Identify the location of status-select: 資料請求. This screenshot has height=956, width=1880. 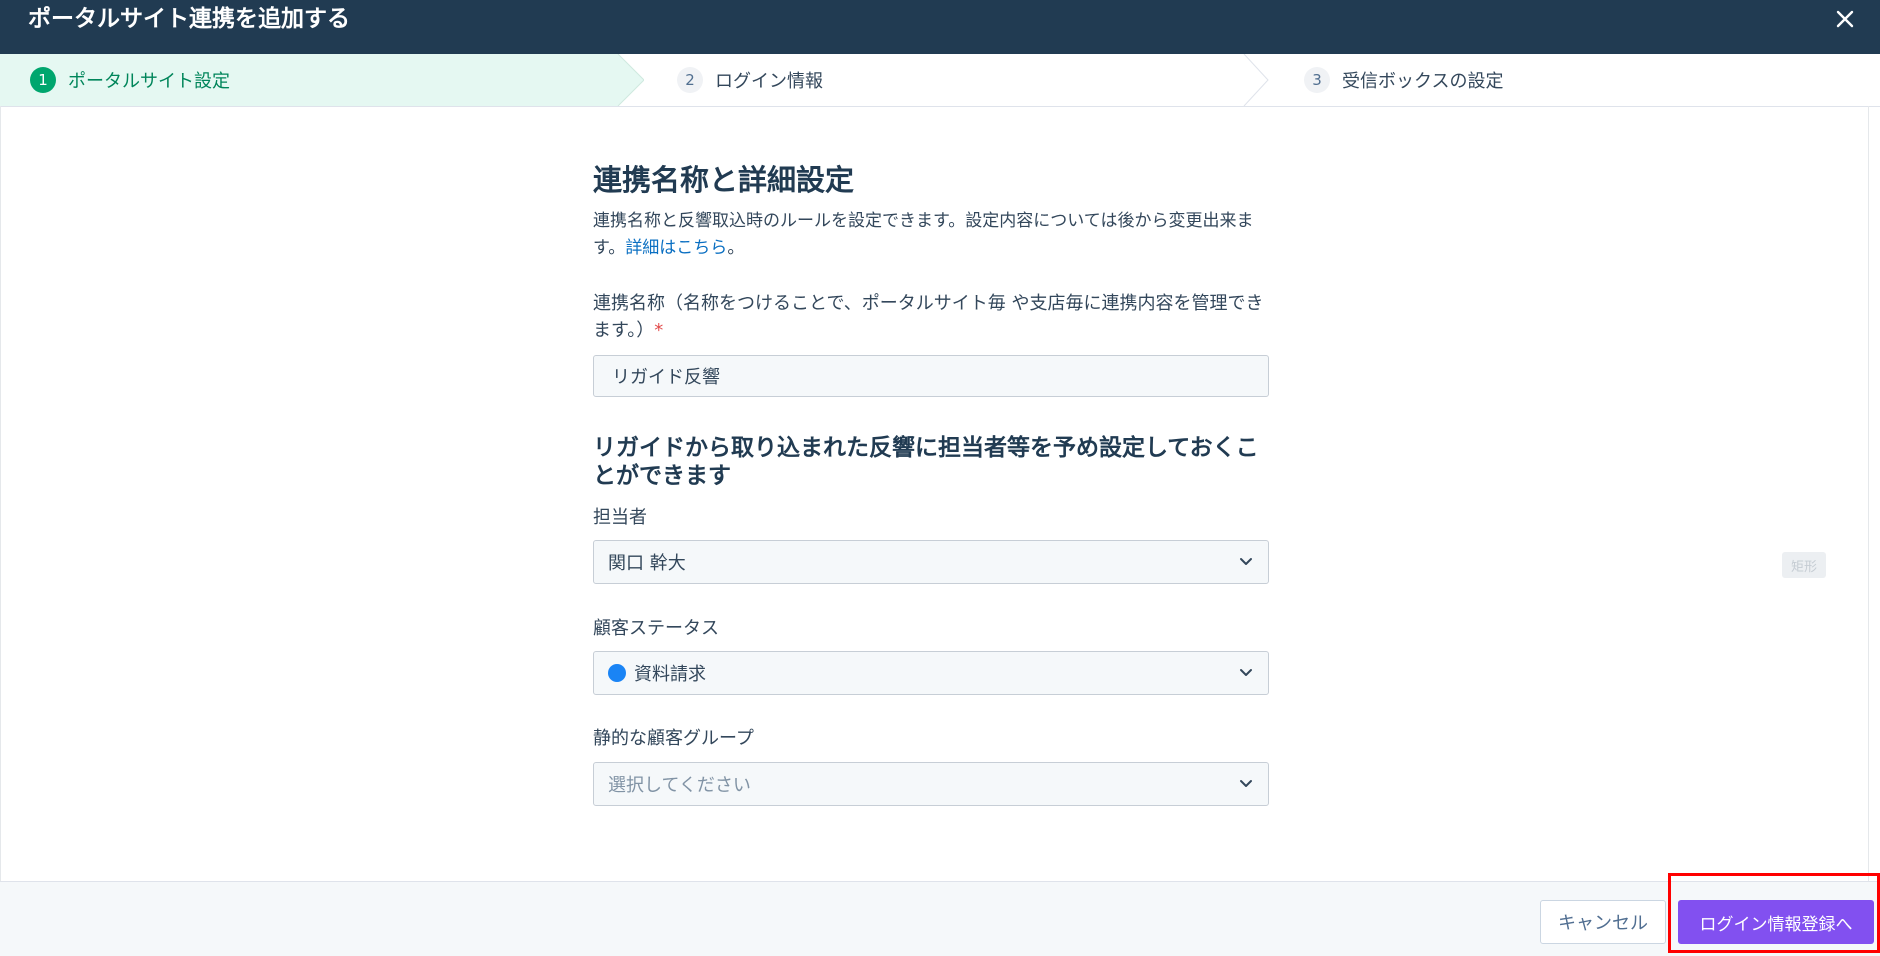
(931, 673).